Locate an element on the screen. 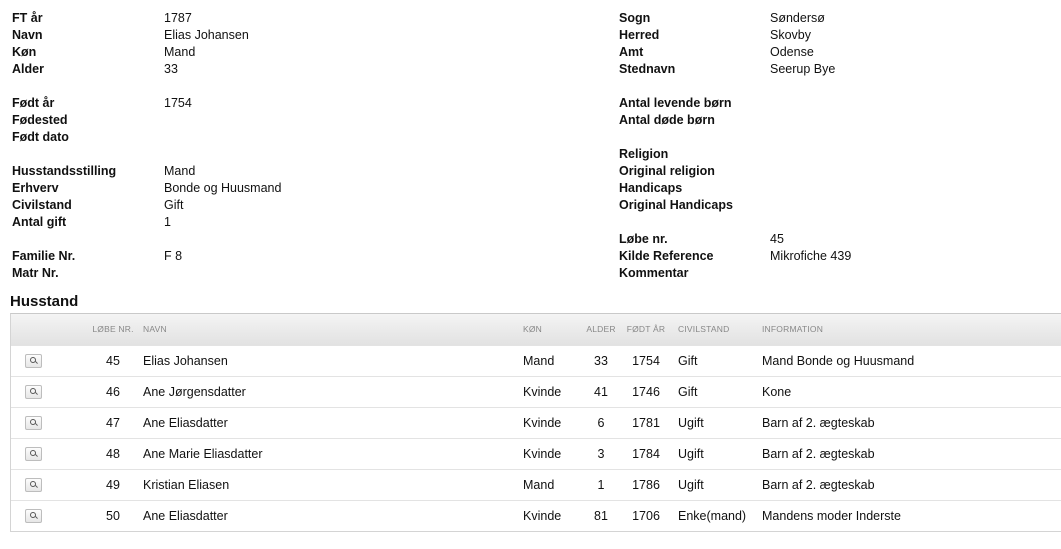 Image resolution: width=1061 pixels, height=549 pixels. field-row: Kilde Reference Mikrofiche 439 is located at coordinates (735, 256).